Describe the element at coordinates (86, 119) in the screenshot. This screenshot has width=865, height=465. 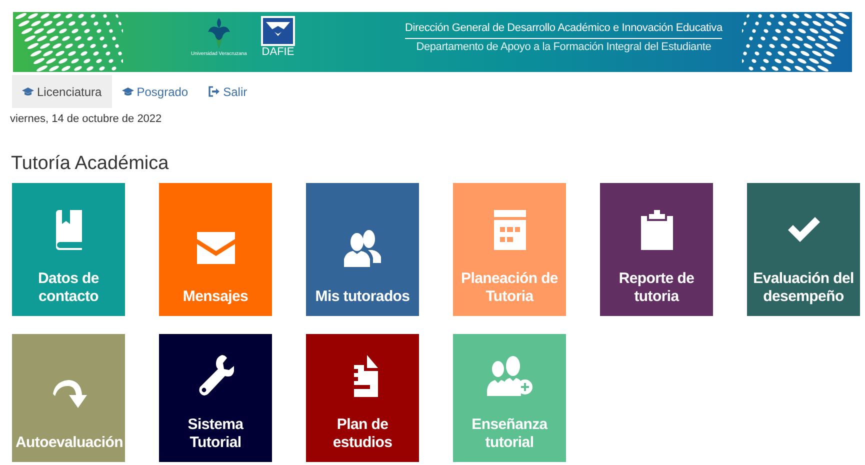
I see `date-text: viernes, 14 de octubre de 2022` at that location.